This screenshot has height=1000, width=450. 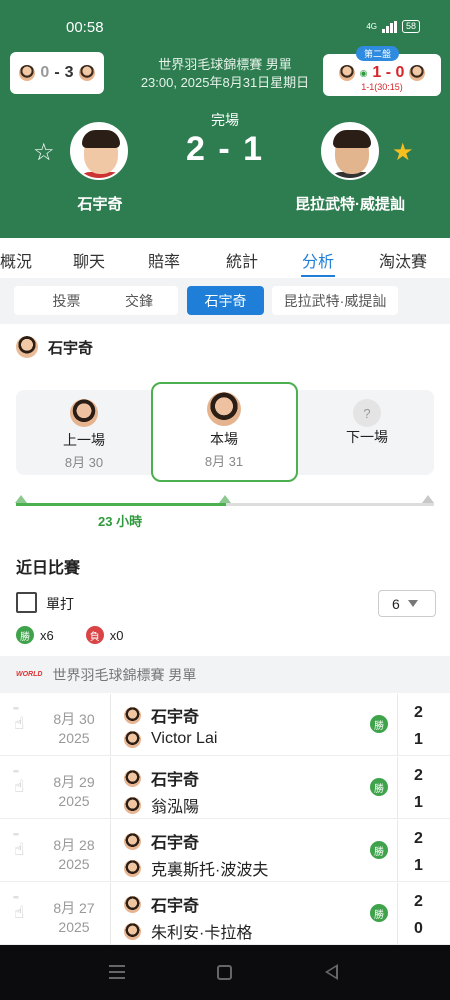 What do you see at coordinates (74, 728) in the screenshot?
I see `match-date: 8月 30 2025` at bounding box center [74, 728].